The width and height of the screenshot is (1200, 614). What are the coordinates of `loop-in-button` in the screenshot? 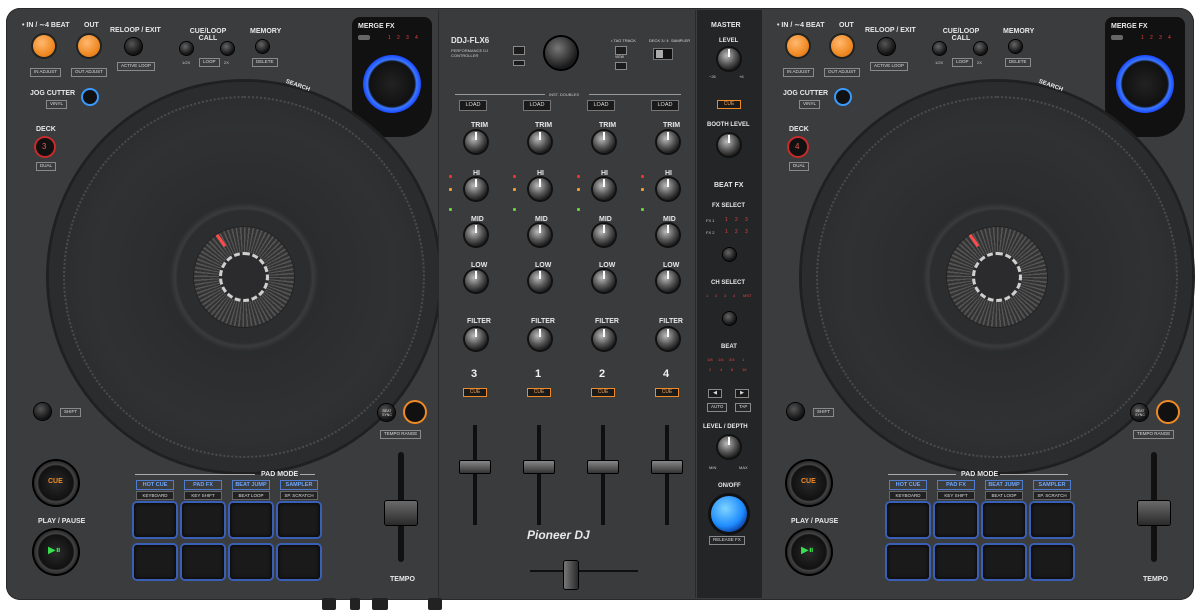 It's located at (44, 46).